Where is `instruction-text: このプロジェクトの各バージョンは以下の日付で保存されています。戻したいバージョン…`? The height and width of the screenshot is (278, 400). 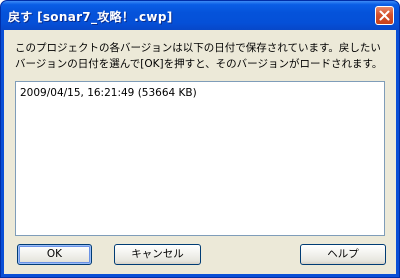
instruction-text: このプロジェクトの各バージョンは以下の日付で保存されています。戻したいバージョン… is located at coordinates (199, 56).